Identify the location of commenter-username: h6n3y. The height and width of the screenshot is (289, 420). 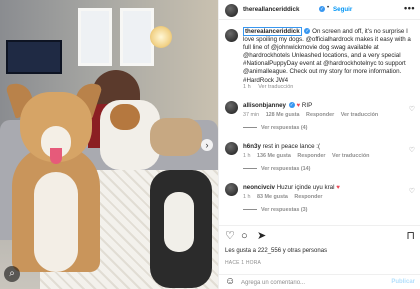
(252, 146).